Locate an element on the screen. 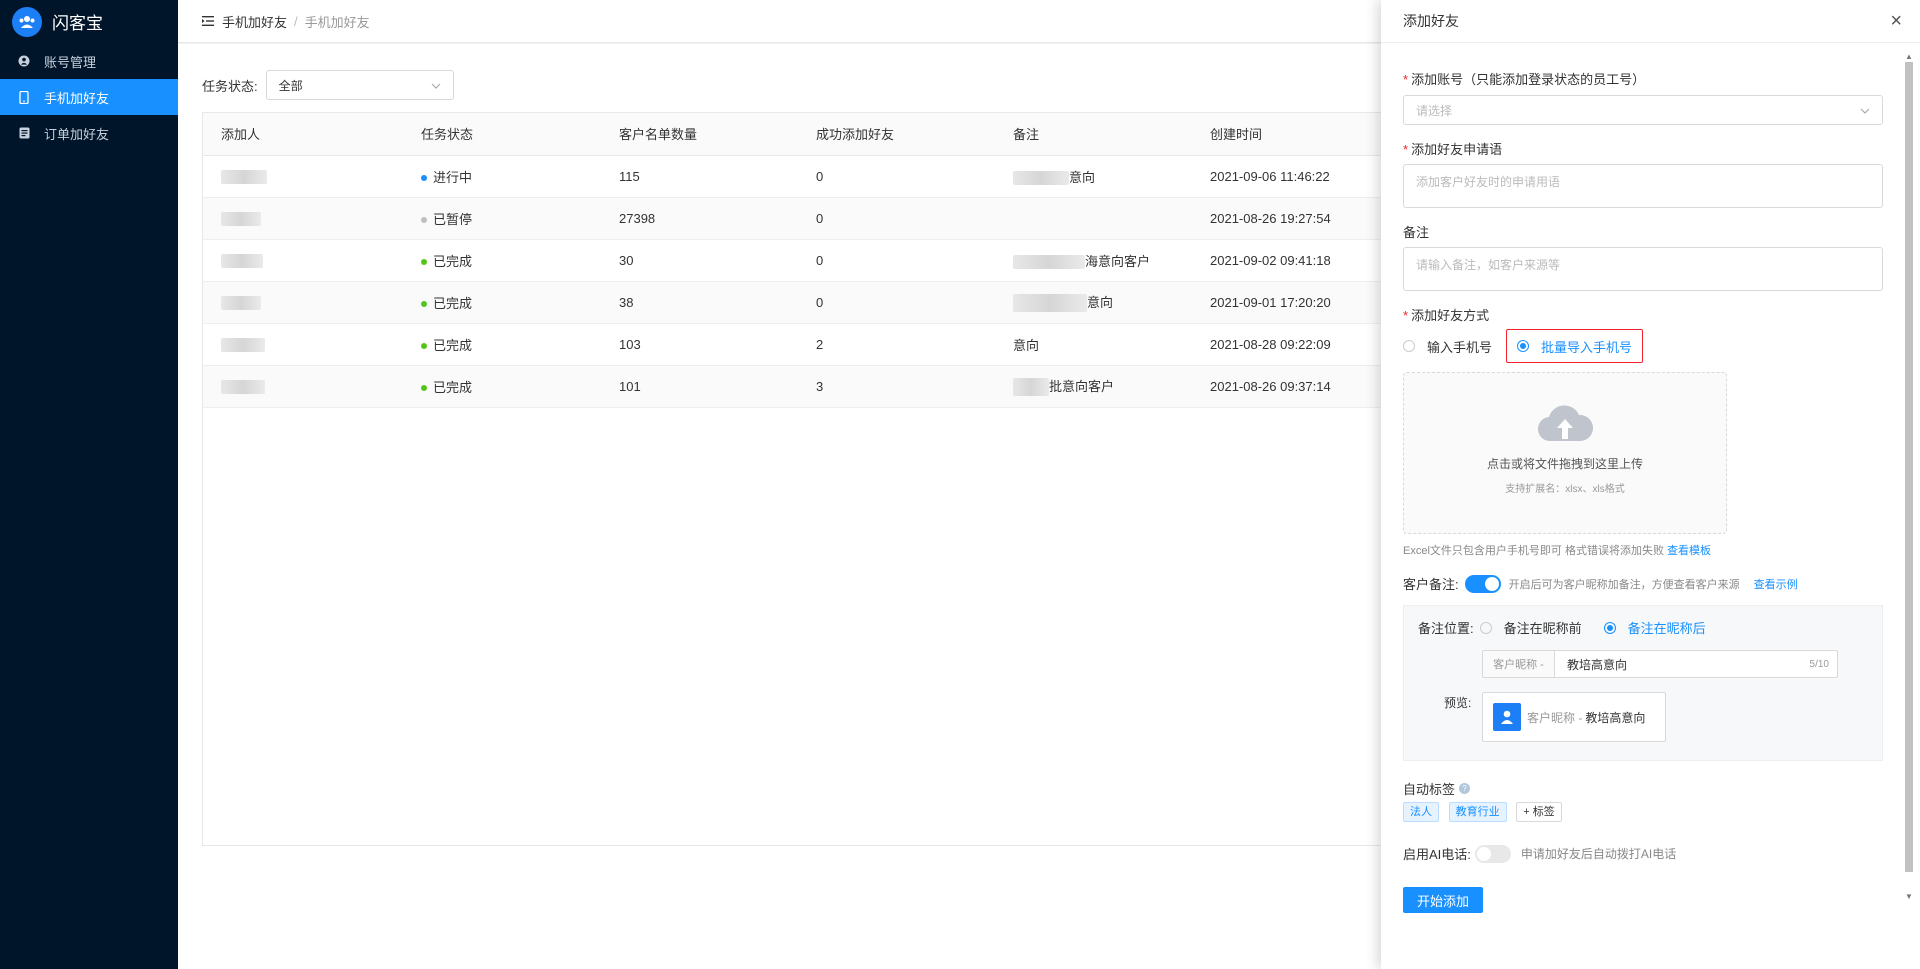 Image resolution: width=1920 pixels, height=969 pixels. remark-position-row: 备注位置: 备注在昵称前 备注在昵称后 is located at coordinates (1562, 627).